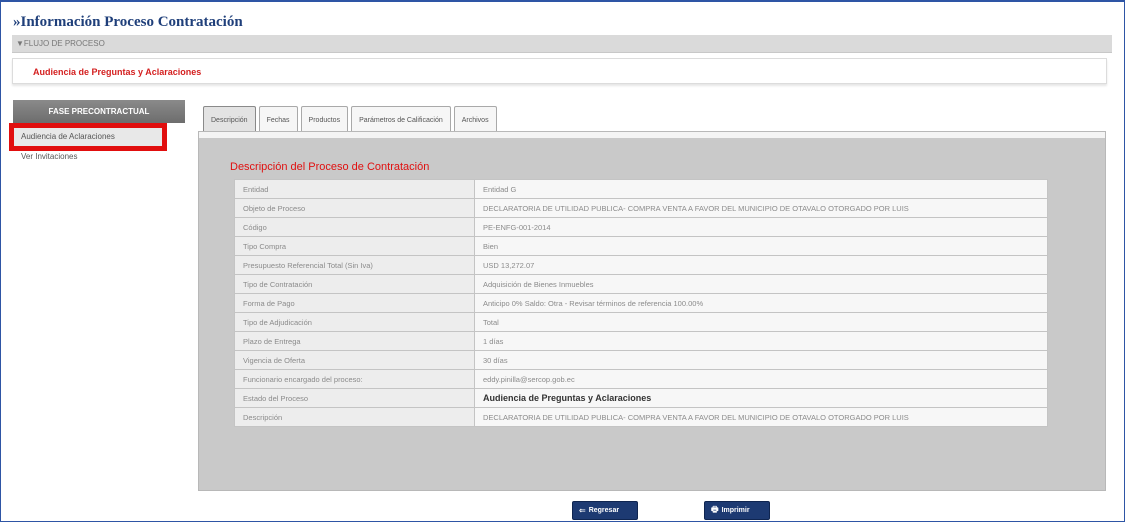  I want to click on tab-productos: Productos, so click(324, 119).